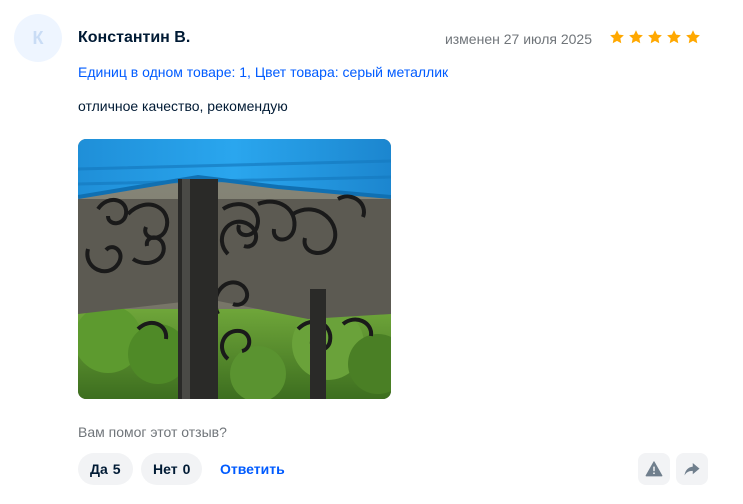  I want to click on vote-yes-button: Да 5, so click(105, 469).